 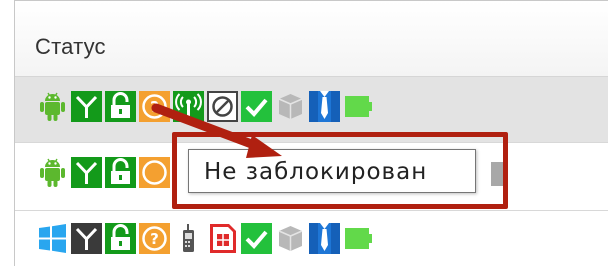 What do you see at coordinates (222, 238) in the screenshot?
I see `sim-card-icon` at bounding box center [222, 238].